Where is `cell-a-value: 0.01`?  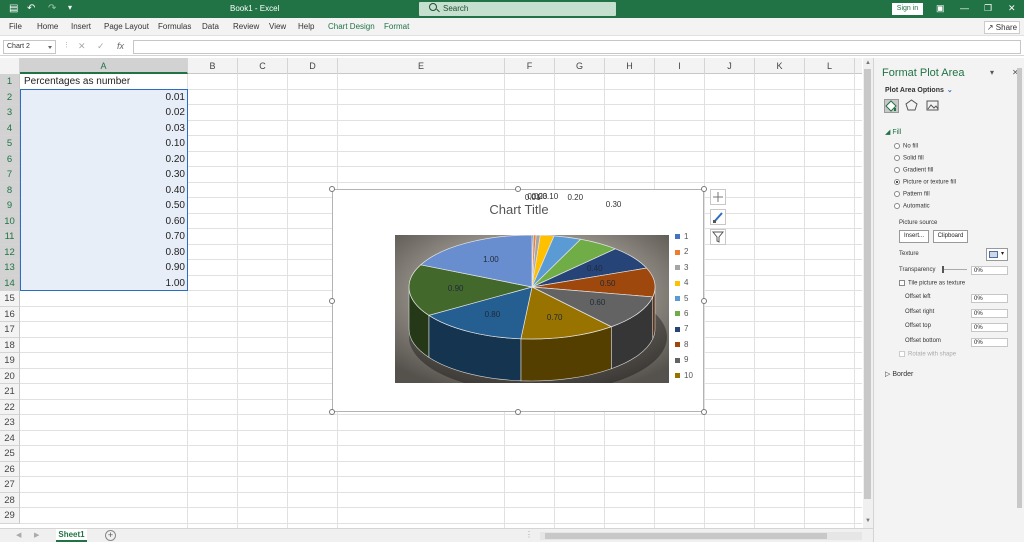 cell-a-value: 0.01 is located at coordinates (104, 97).